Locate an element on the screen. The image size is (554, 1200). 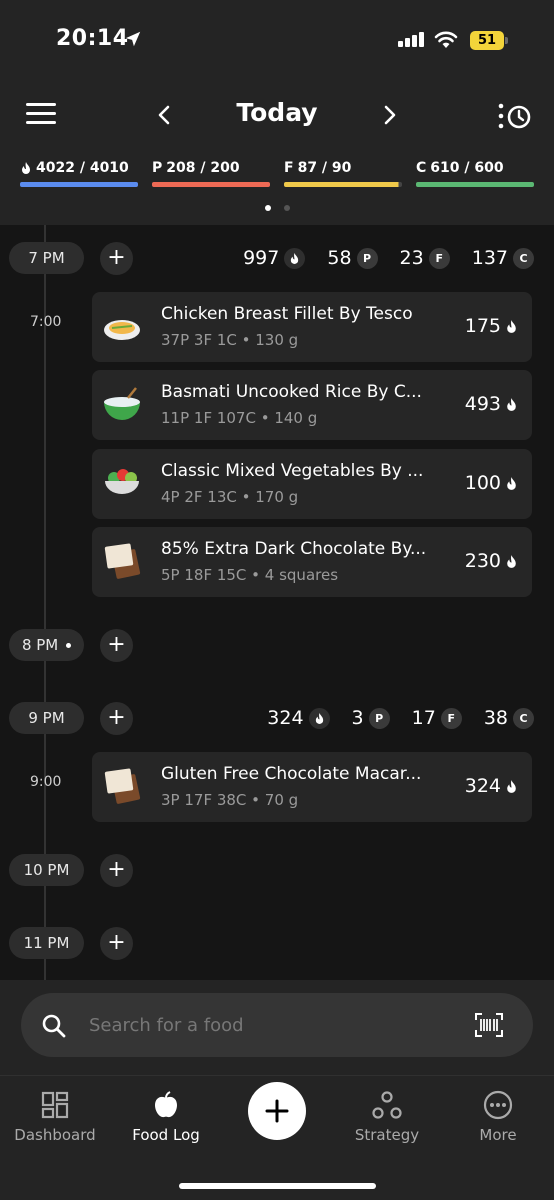
location-arrow-icon is located at coordinates (133, 39).